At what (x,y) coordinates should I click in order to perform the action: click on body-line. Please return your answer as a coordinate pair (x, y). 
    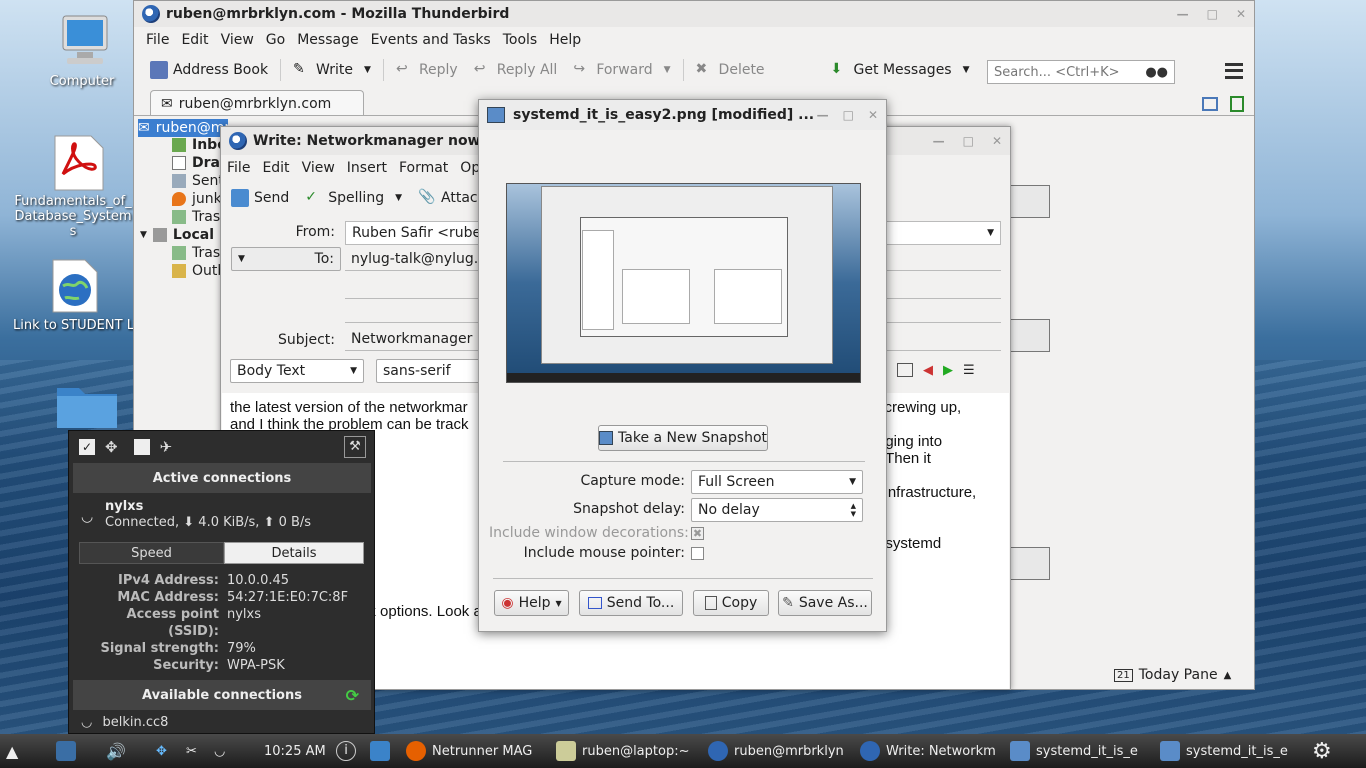
    Looking at the image, I should click on (942, 509).